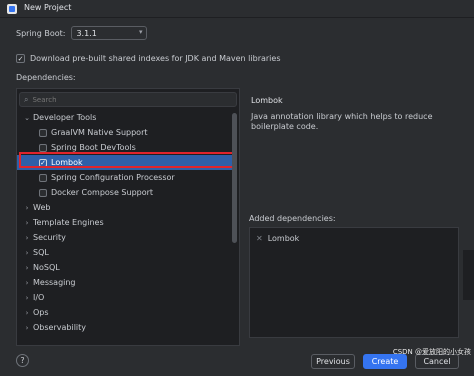  I want to click on tree-group-label: Security, so click(49, 237).